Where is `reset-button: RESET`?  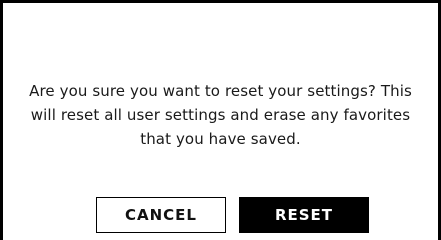
reset-button: RESET is located at coordinates (304, 215).